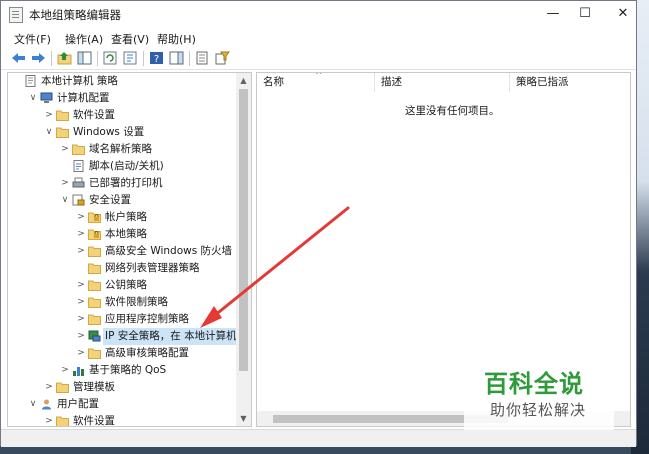  Describe the element at coordinates (538, 410) in the screenshot. I see `watermark-tagline: 助你轻松解决` at that location.